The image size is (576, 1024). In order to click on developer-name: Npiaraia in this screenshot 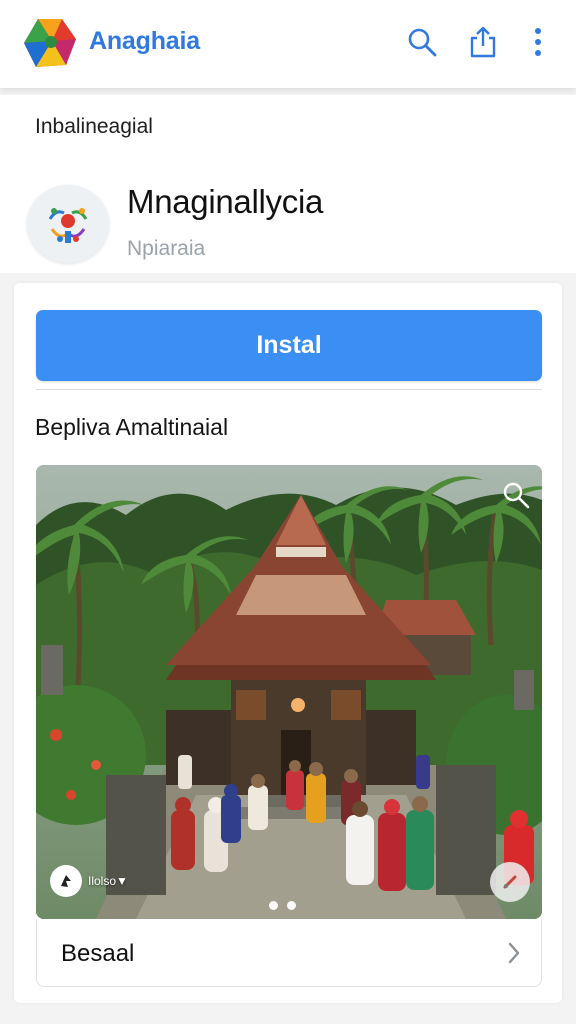, I will do `click(166, 249)`.